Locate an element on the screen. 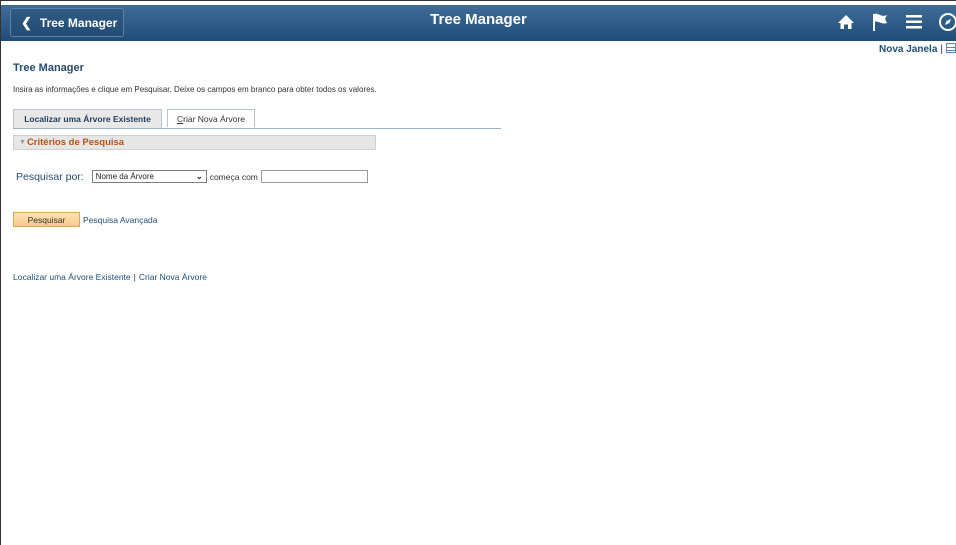 This screenshot has height=545, width=956. navbar-compass-icon is located at coordinates (946, 22).